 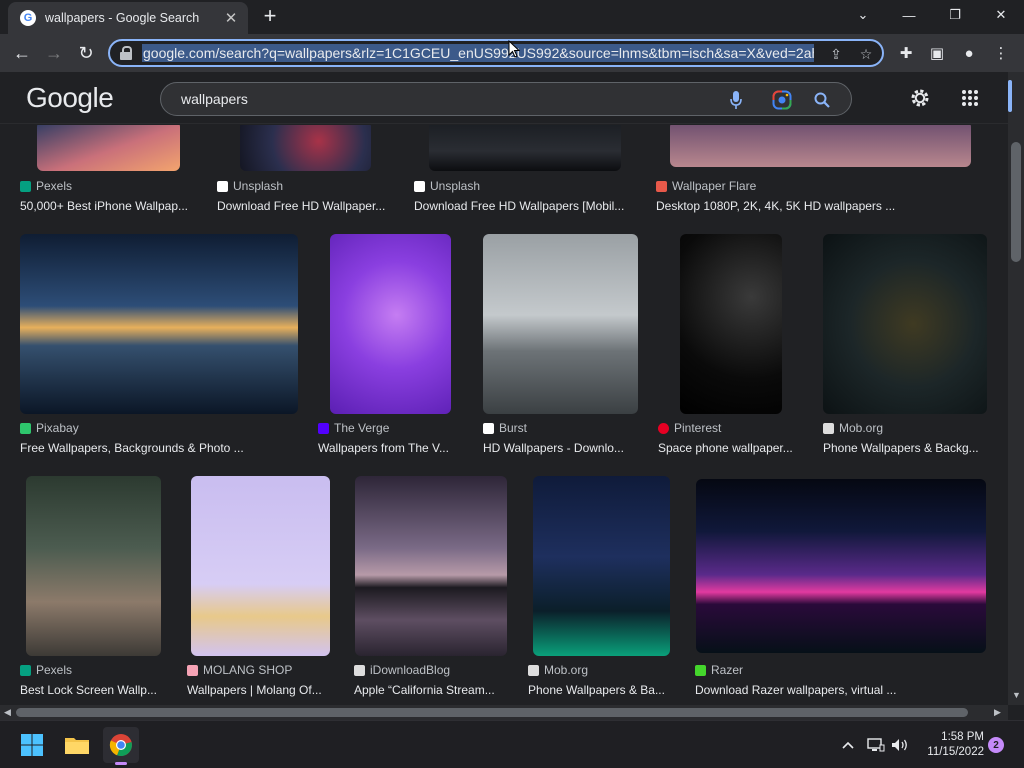 What do you see at coordinates (192, 670) in the screenshot?
I see `molang-shop-icon` at bounding box center [192, 670].